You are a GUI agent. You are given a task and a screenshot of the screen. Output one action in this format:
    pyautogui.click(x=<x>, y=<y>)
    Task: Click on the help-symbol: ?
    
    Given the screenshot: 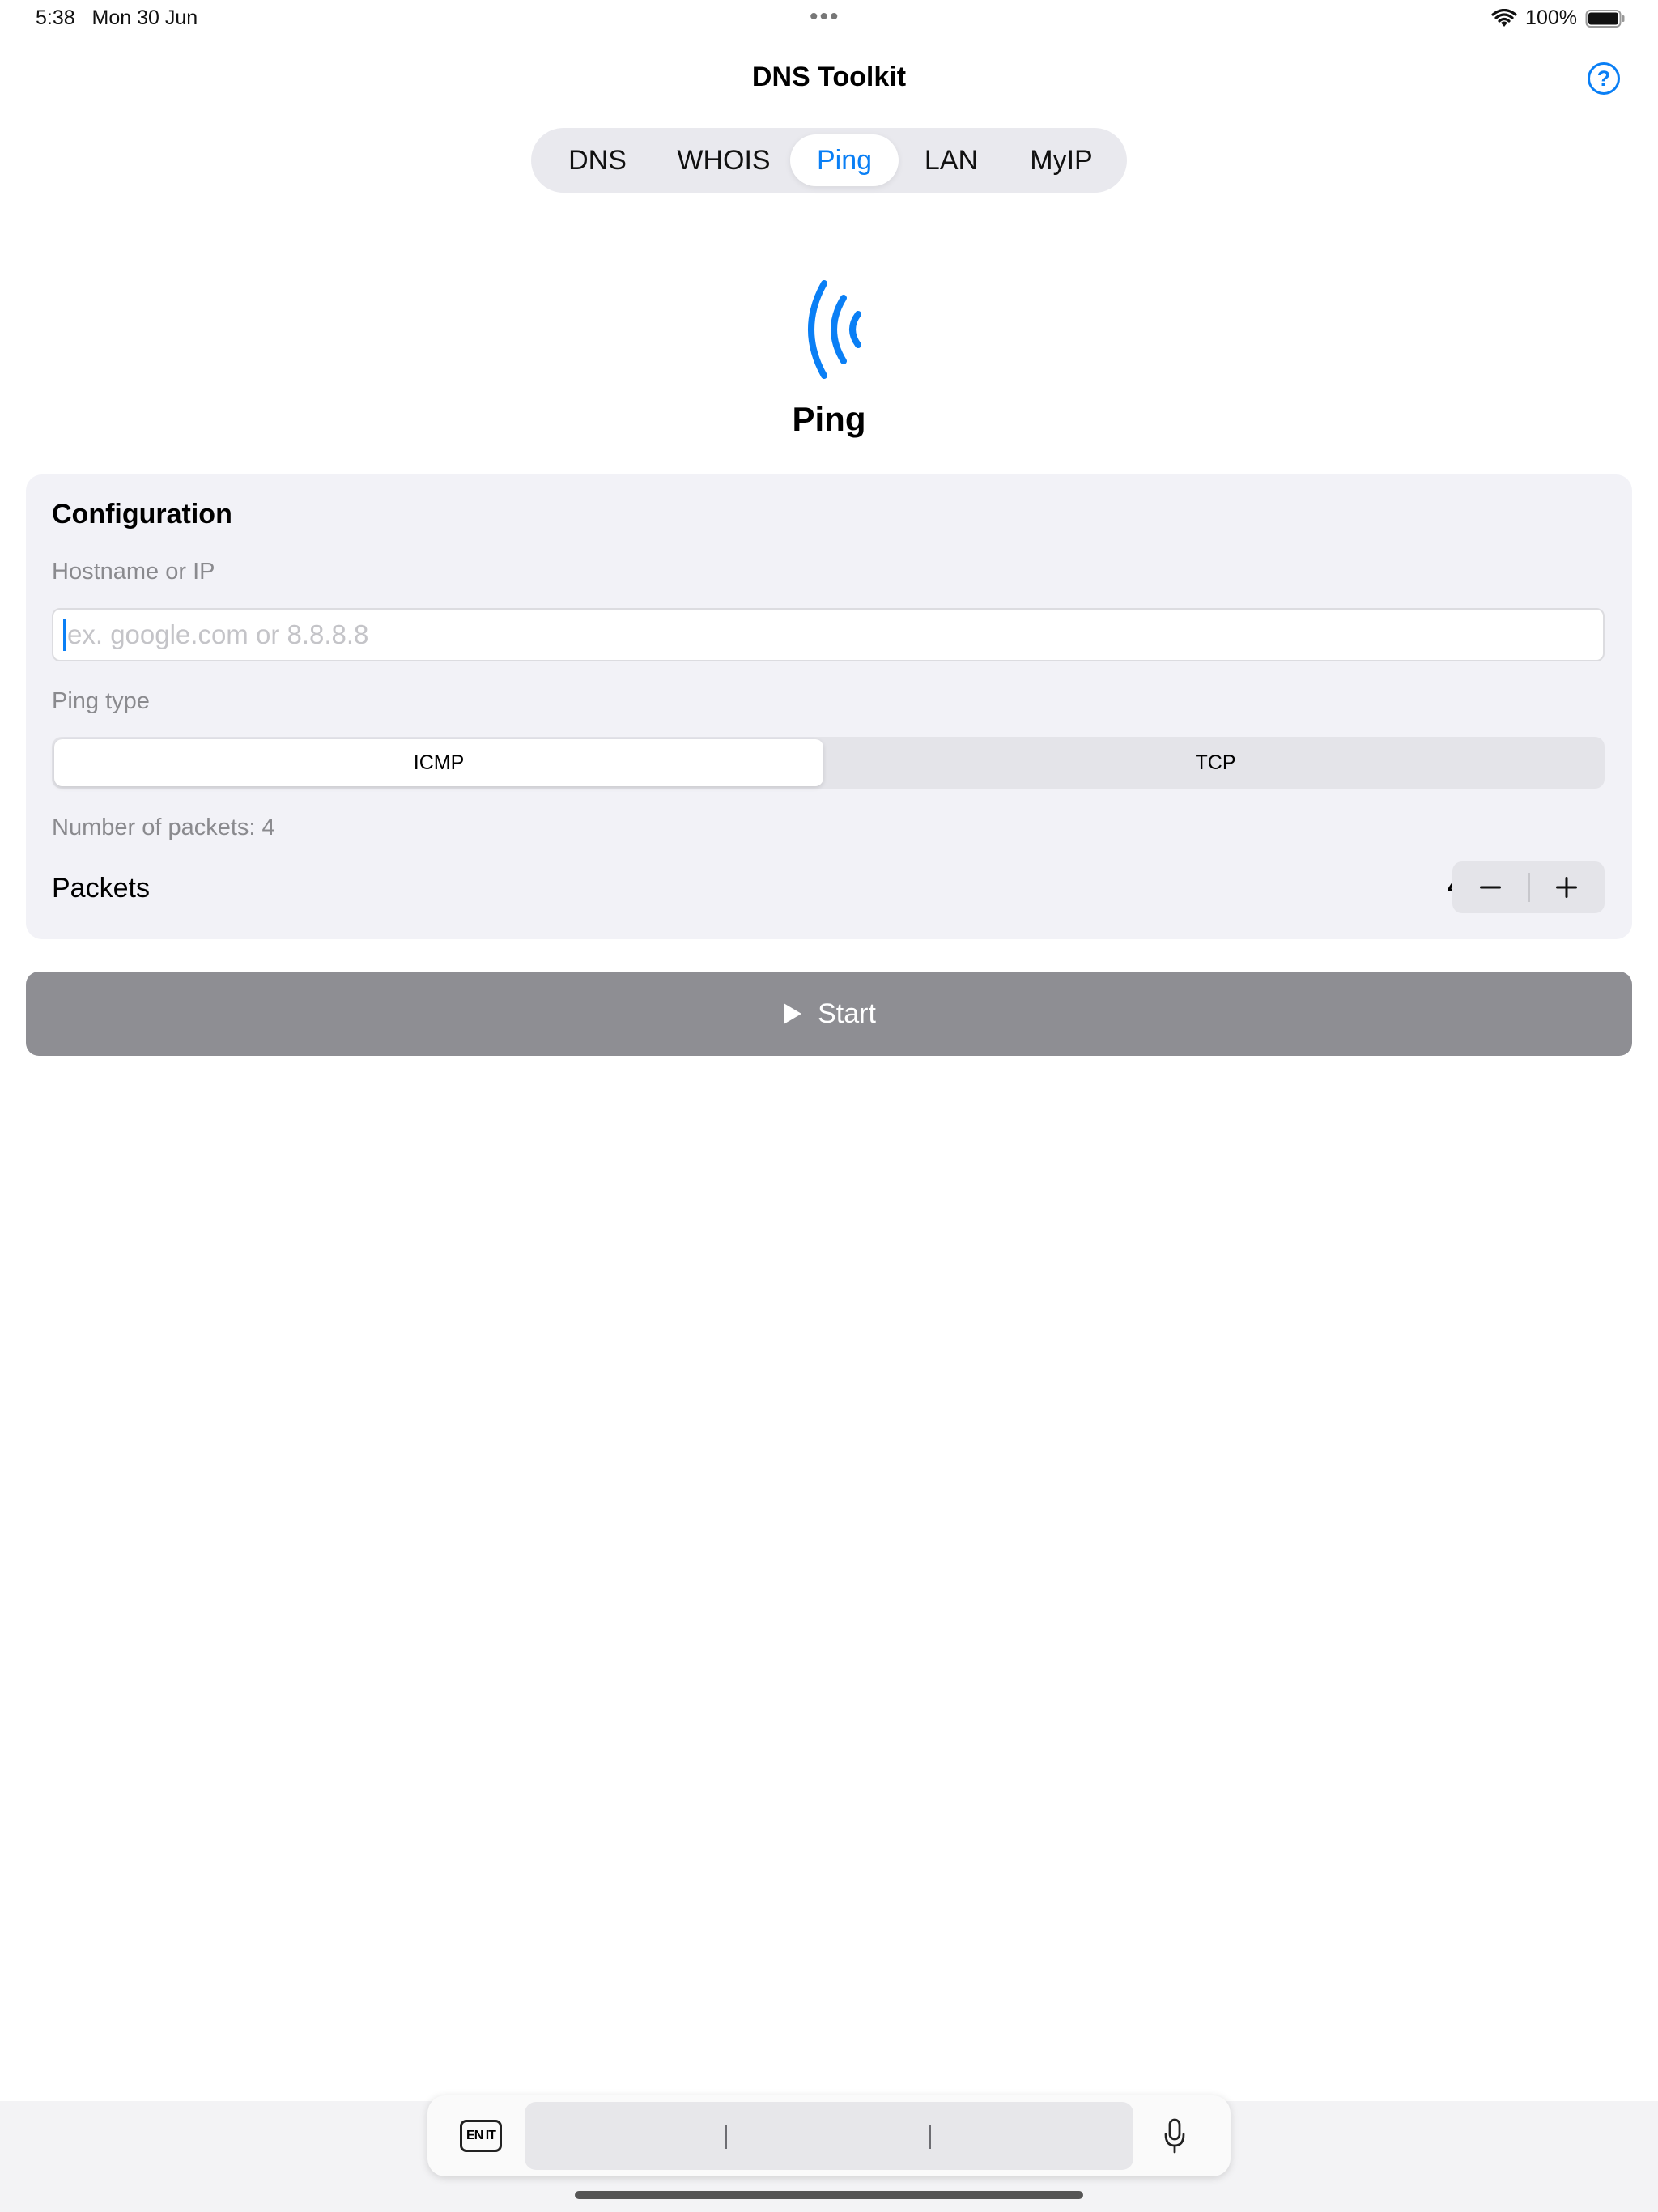 What is the action you would take?
    pyautogui.click(x=1603, y=78)
    